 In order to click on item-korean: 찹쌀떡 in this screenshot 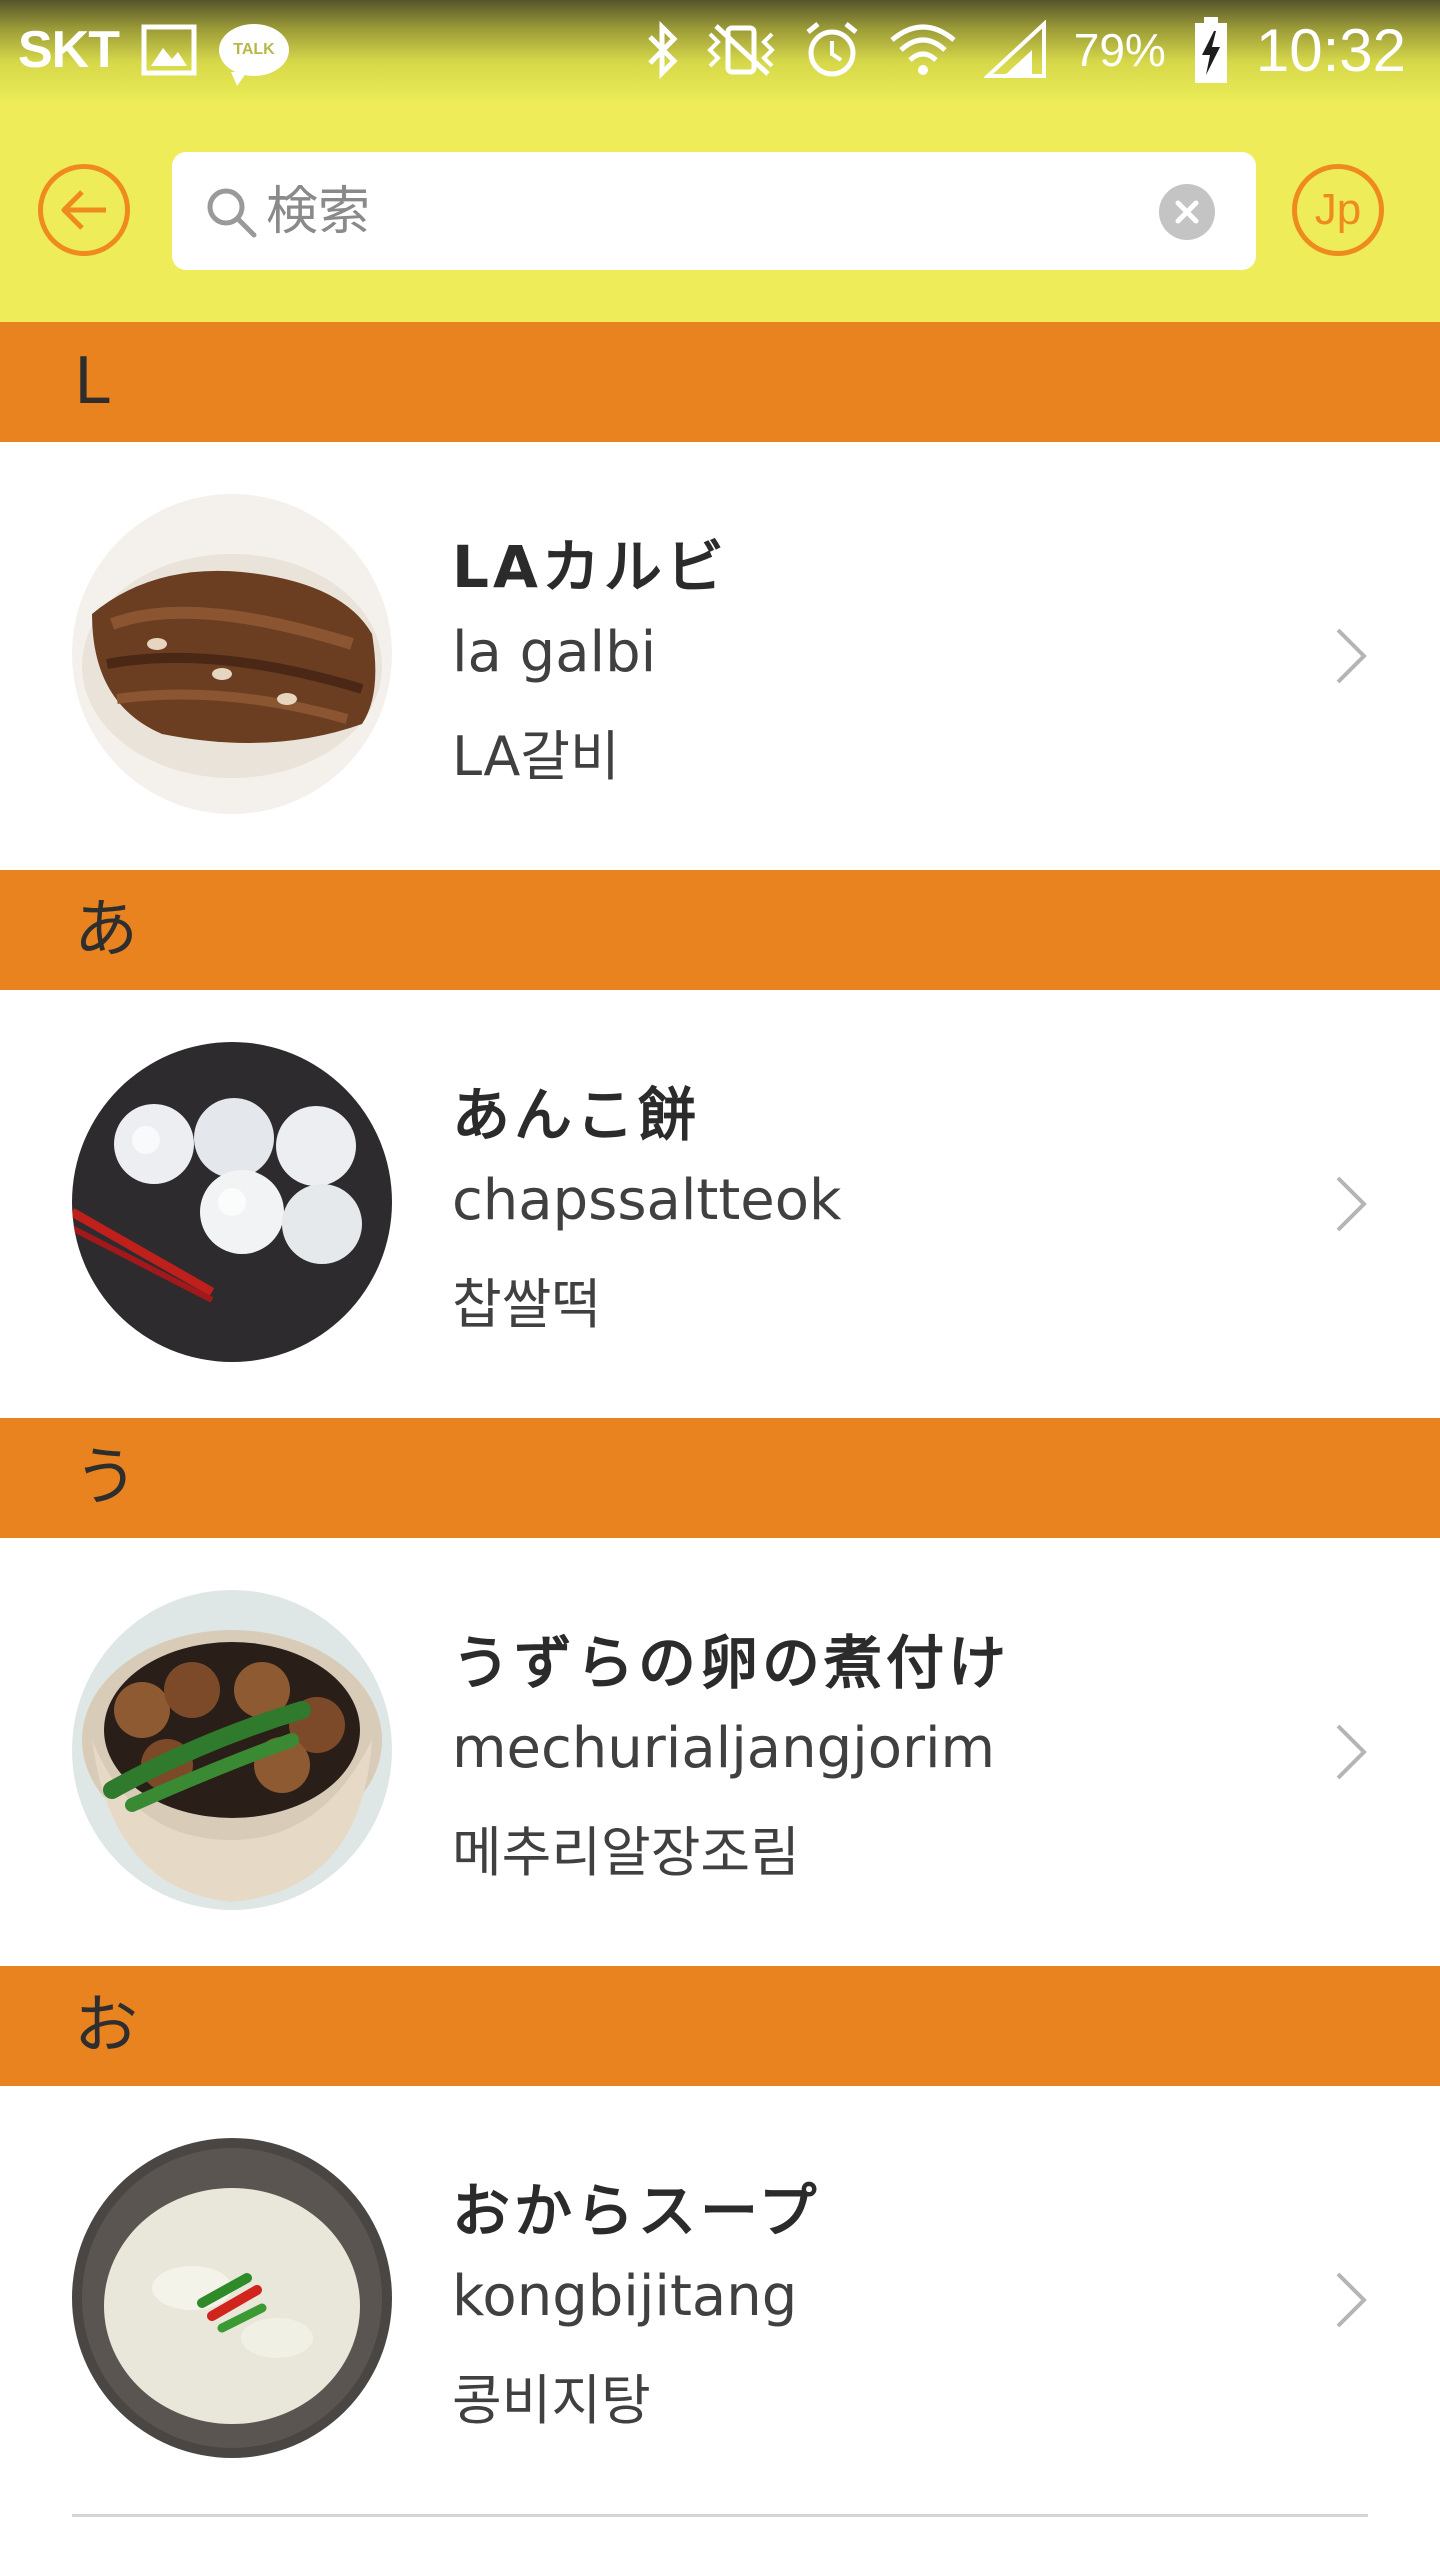, I will do `click(527, 1304)`.